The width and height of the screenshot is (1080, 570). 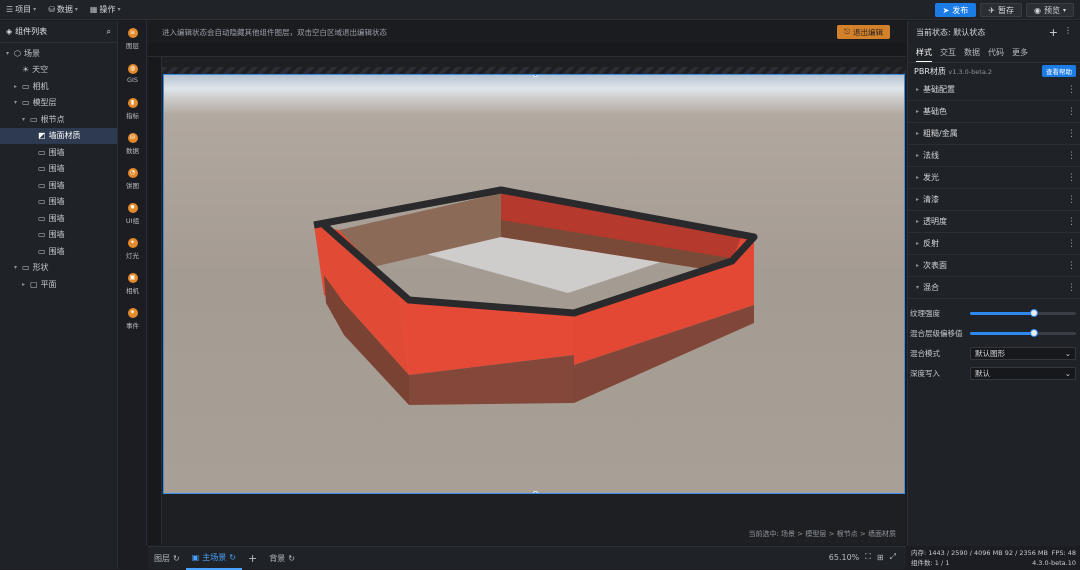 What do you see at coordinates (950, 32) in the screenshot?
I see `current-state: 当前状态: 默认状态` at bounding box center [950, 32].